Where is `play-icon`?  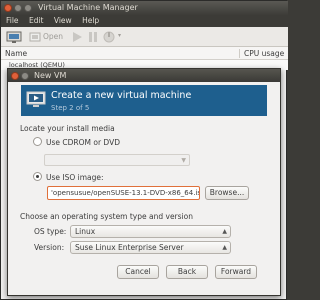
play-icon is located at coordinates (77, 37).